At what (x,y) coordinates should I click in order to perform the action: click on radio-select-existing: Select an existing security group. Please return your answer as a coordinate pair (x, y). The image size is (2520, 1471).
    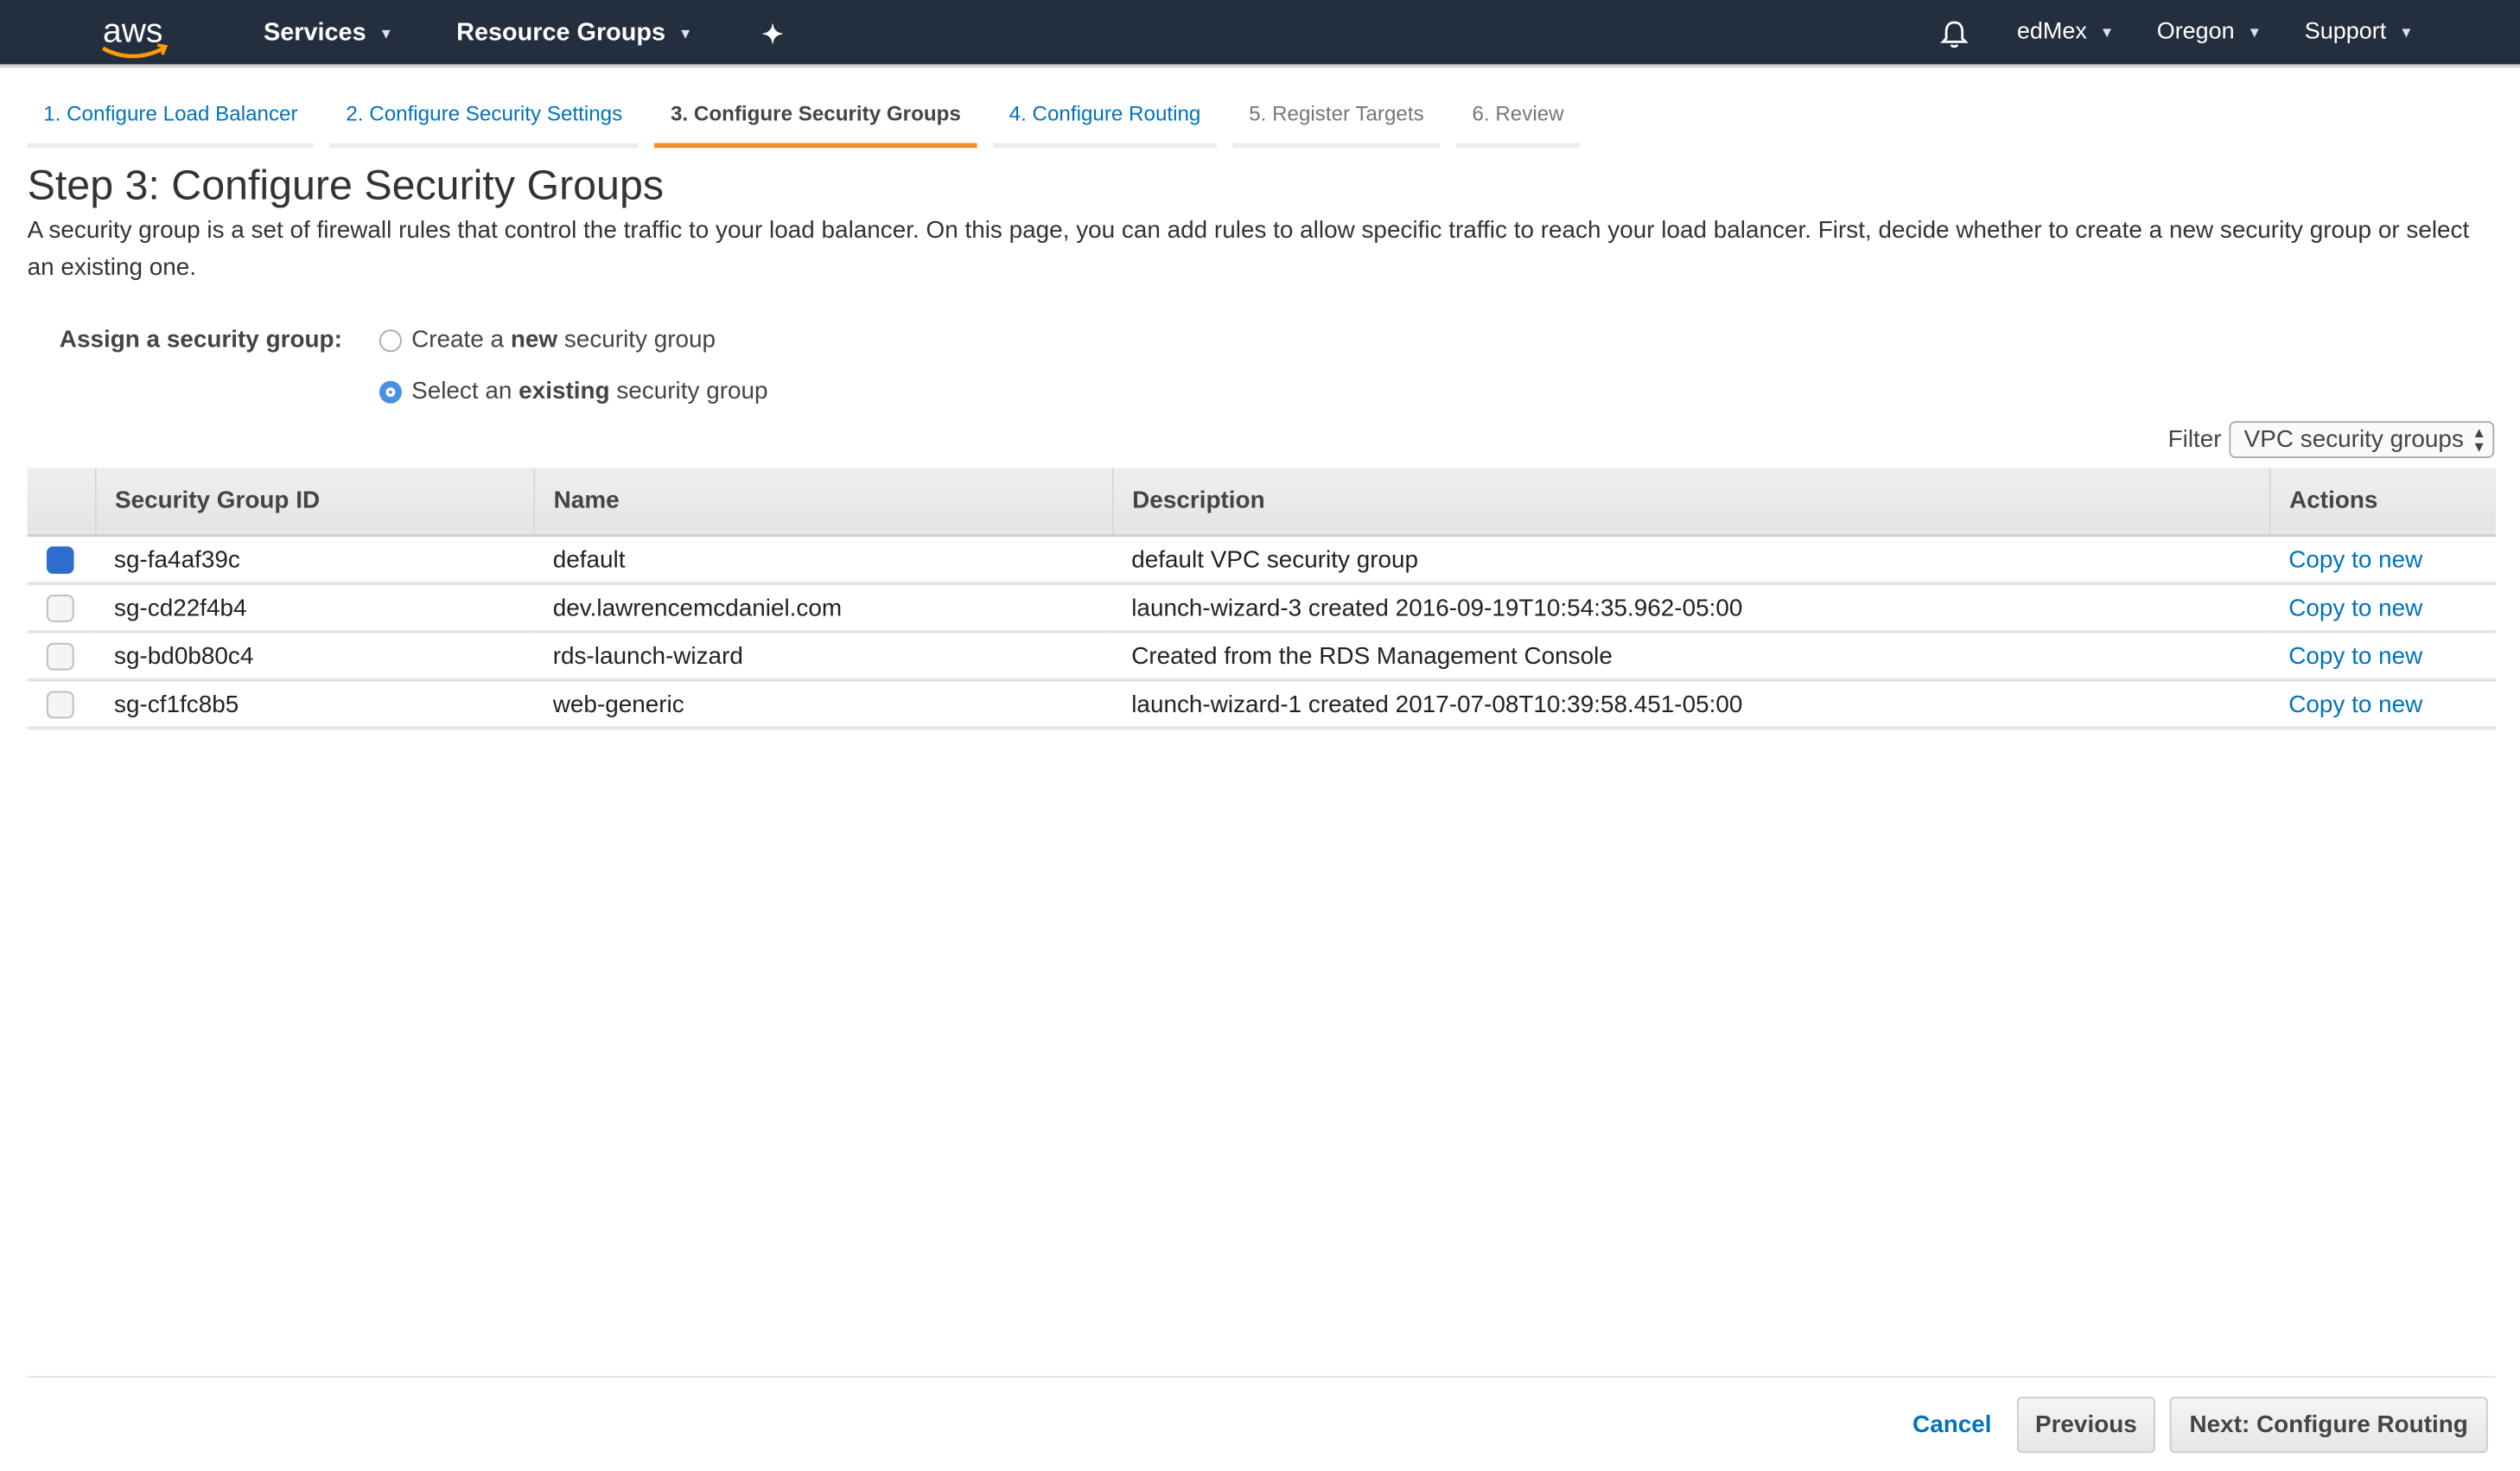
    Looking at the image, I should click on (573, 391).